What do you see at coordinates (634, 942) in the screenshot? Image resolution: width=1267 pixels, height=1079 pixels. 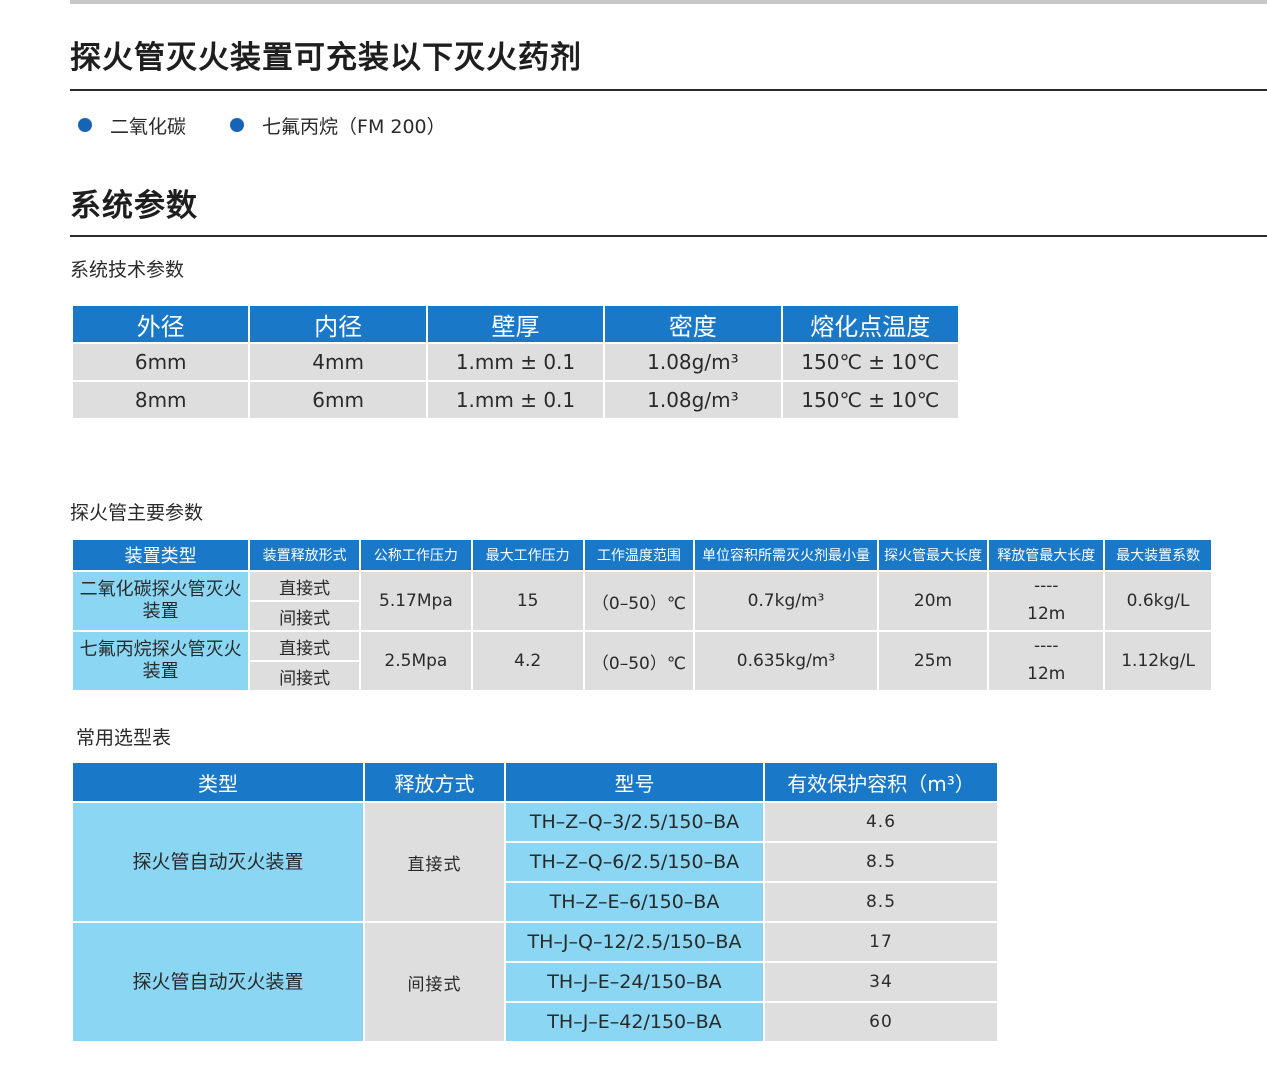 I see `model-cell: TH–J–Q–12/2.5/150–BA` at bounding box center [634, 942].